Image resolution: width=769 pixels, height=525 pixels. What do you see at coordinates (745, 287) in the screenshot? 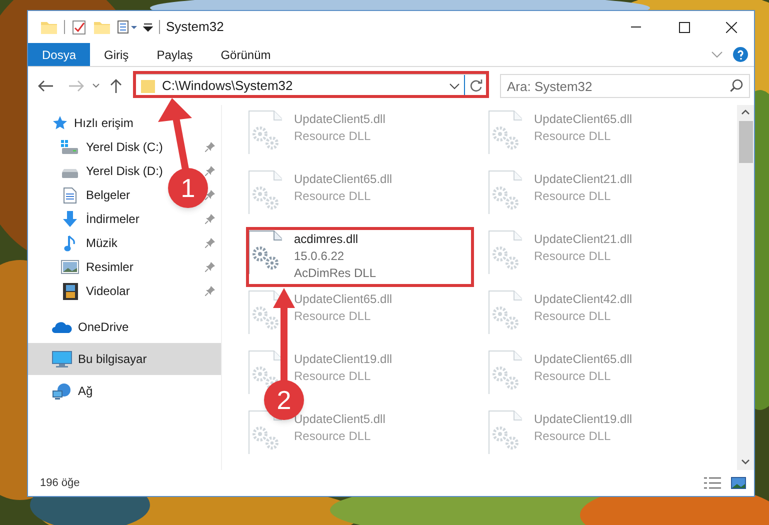
I see `scrollbar` at bounding box center [745, 287].